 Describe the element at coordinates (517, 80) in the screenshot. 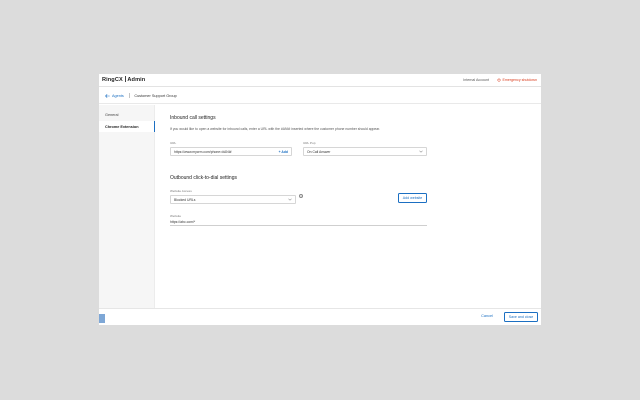

I see `emergency-shutdown-button: Emergency shutdown` at that location.